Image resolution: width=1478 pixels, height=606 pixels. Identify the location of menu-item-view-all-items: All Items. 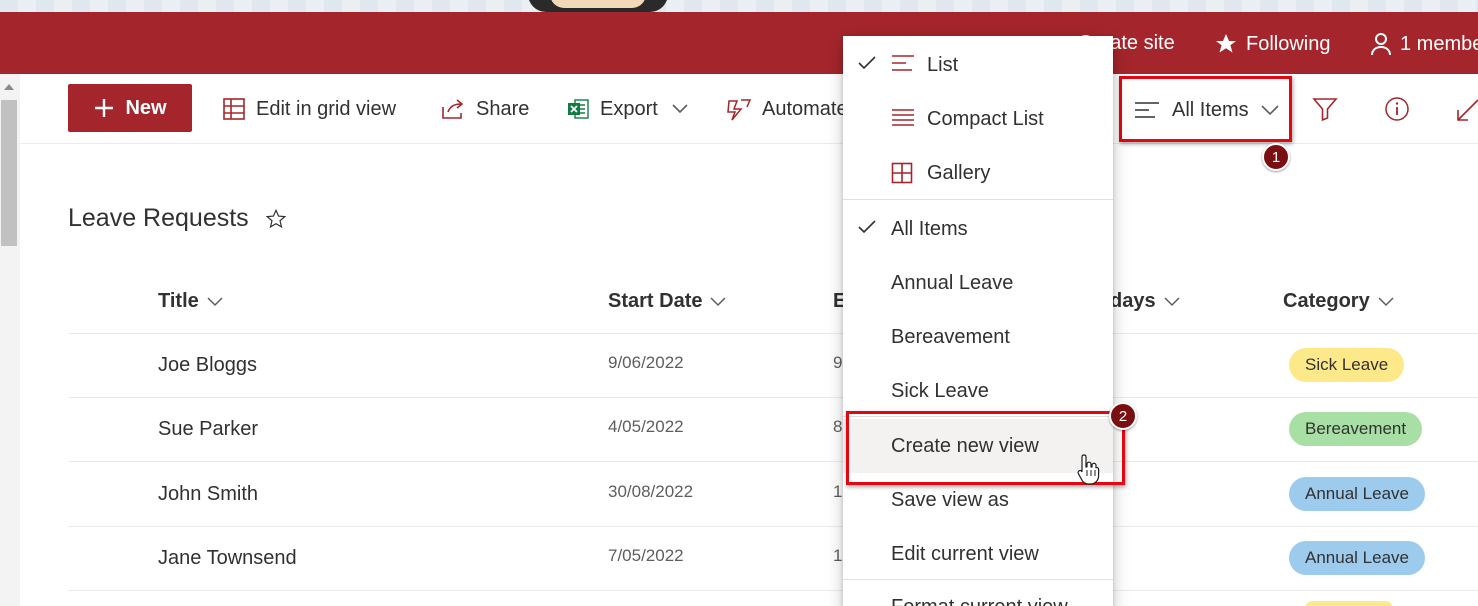
(978, 229).